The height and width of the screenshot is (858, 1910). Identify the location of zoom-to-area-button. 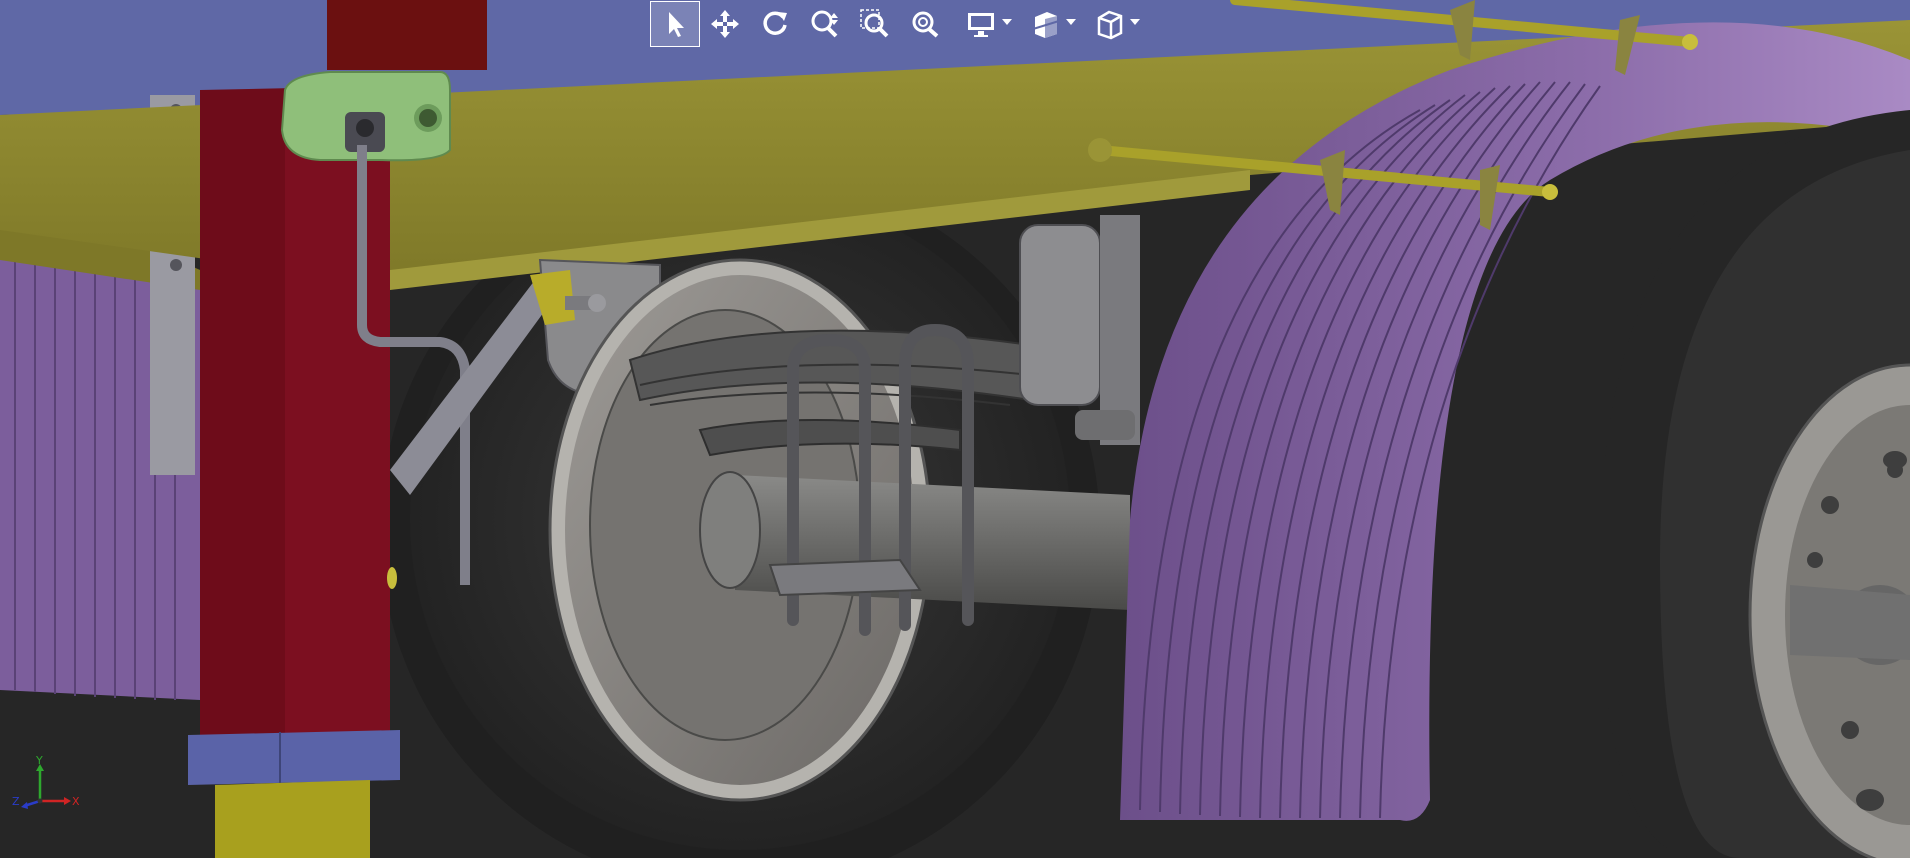
(875, 24).